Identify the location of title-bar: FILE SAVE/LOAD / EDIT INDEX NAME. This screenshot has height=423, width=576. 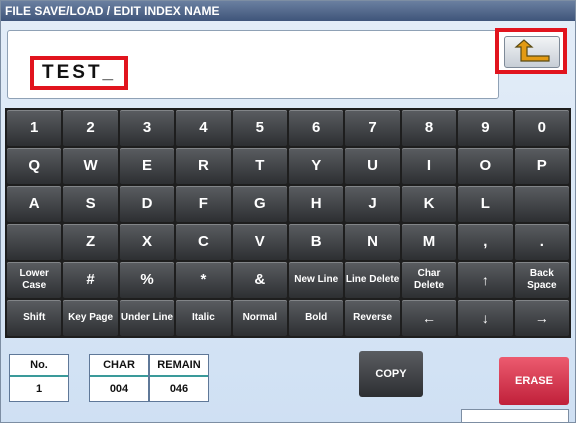
(288, 11).